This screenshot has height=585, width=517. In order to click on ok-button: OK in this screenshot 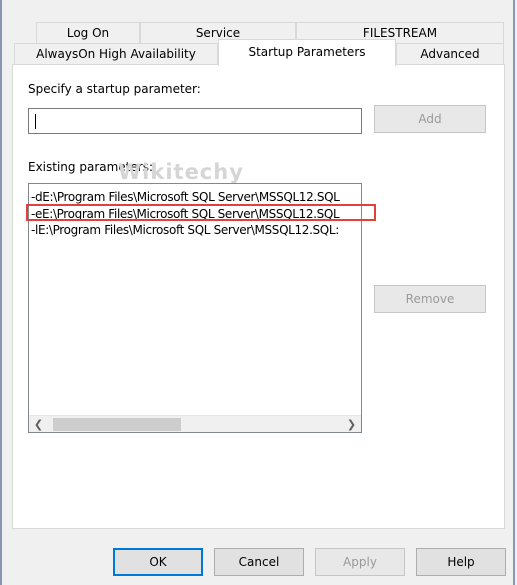, I will do `click(158, 562)`.